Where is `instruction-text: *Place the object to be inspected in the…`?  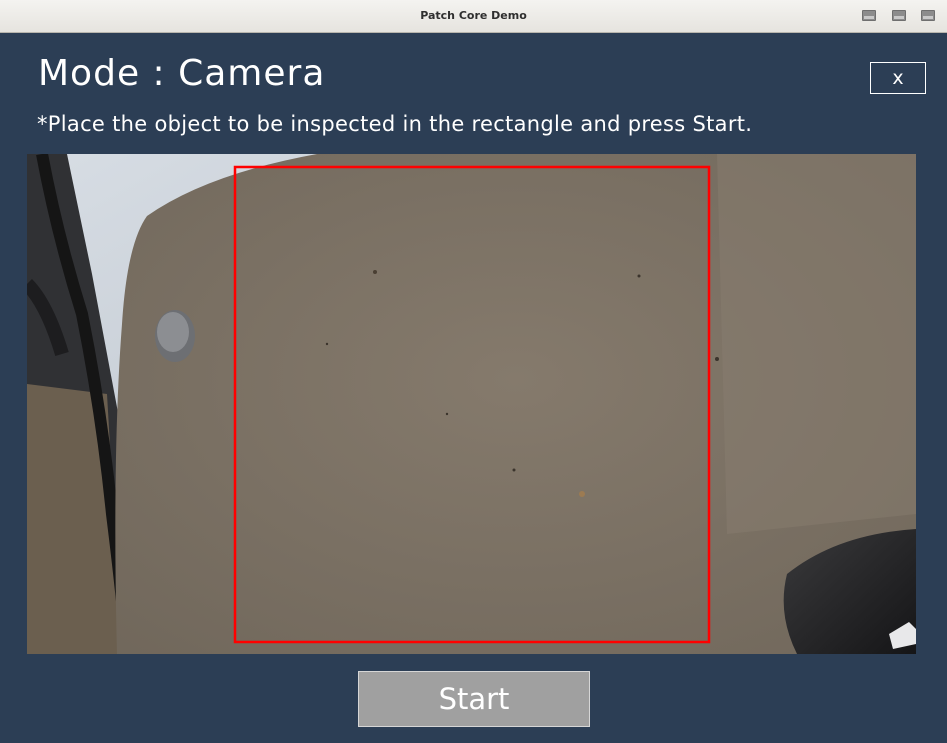 instruction-text: *Place the object to be inspected in the… is located at coordinates (395, 124).